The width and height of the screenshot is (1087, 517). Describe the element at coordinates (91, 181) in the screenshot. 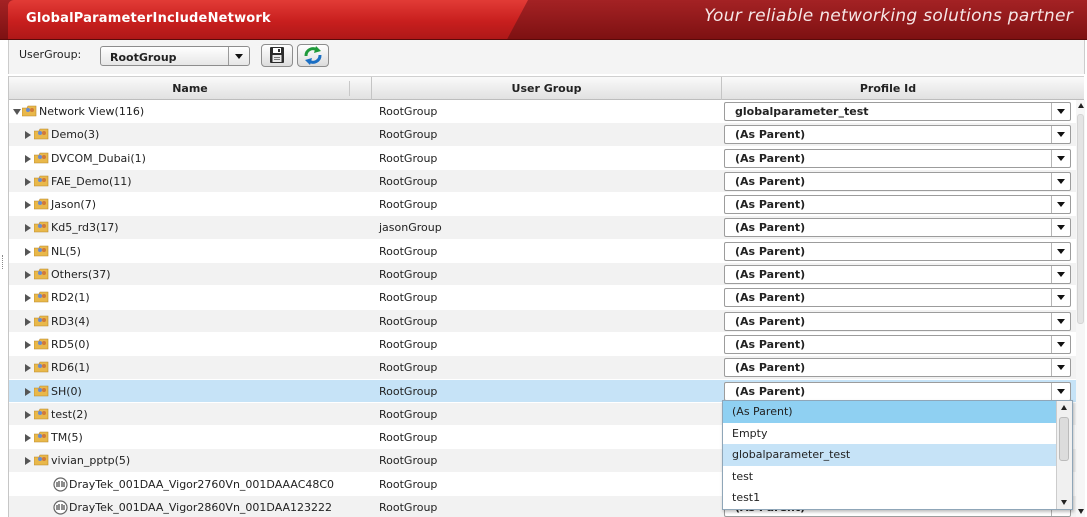

I see `name-label: FAE_Demo(11)` at that location.